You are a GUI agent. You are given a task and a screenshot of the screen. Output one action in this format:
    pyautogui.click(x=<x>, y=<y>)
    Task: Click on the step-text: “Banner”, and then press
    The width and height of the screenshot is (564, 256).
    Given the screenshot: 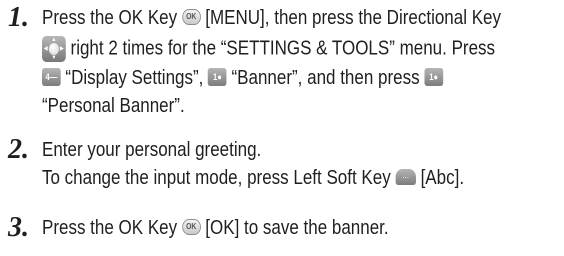 What is the action you would take?
    pyautogui.click(x=325, y=78)
    